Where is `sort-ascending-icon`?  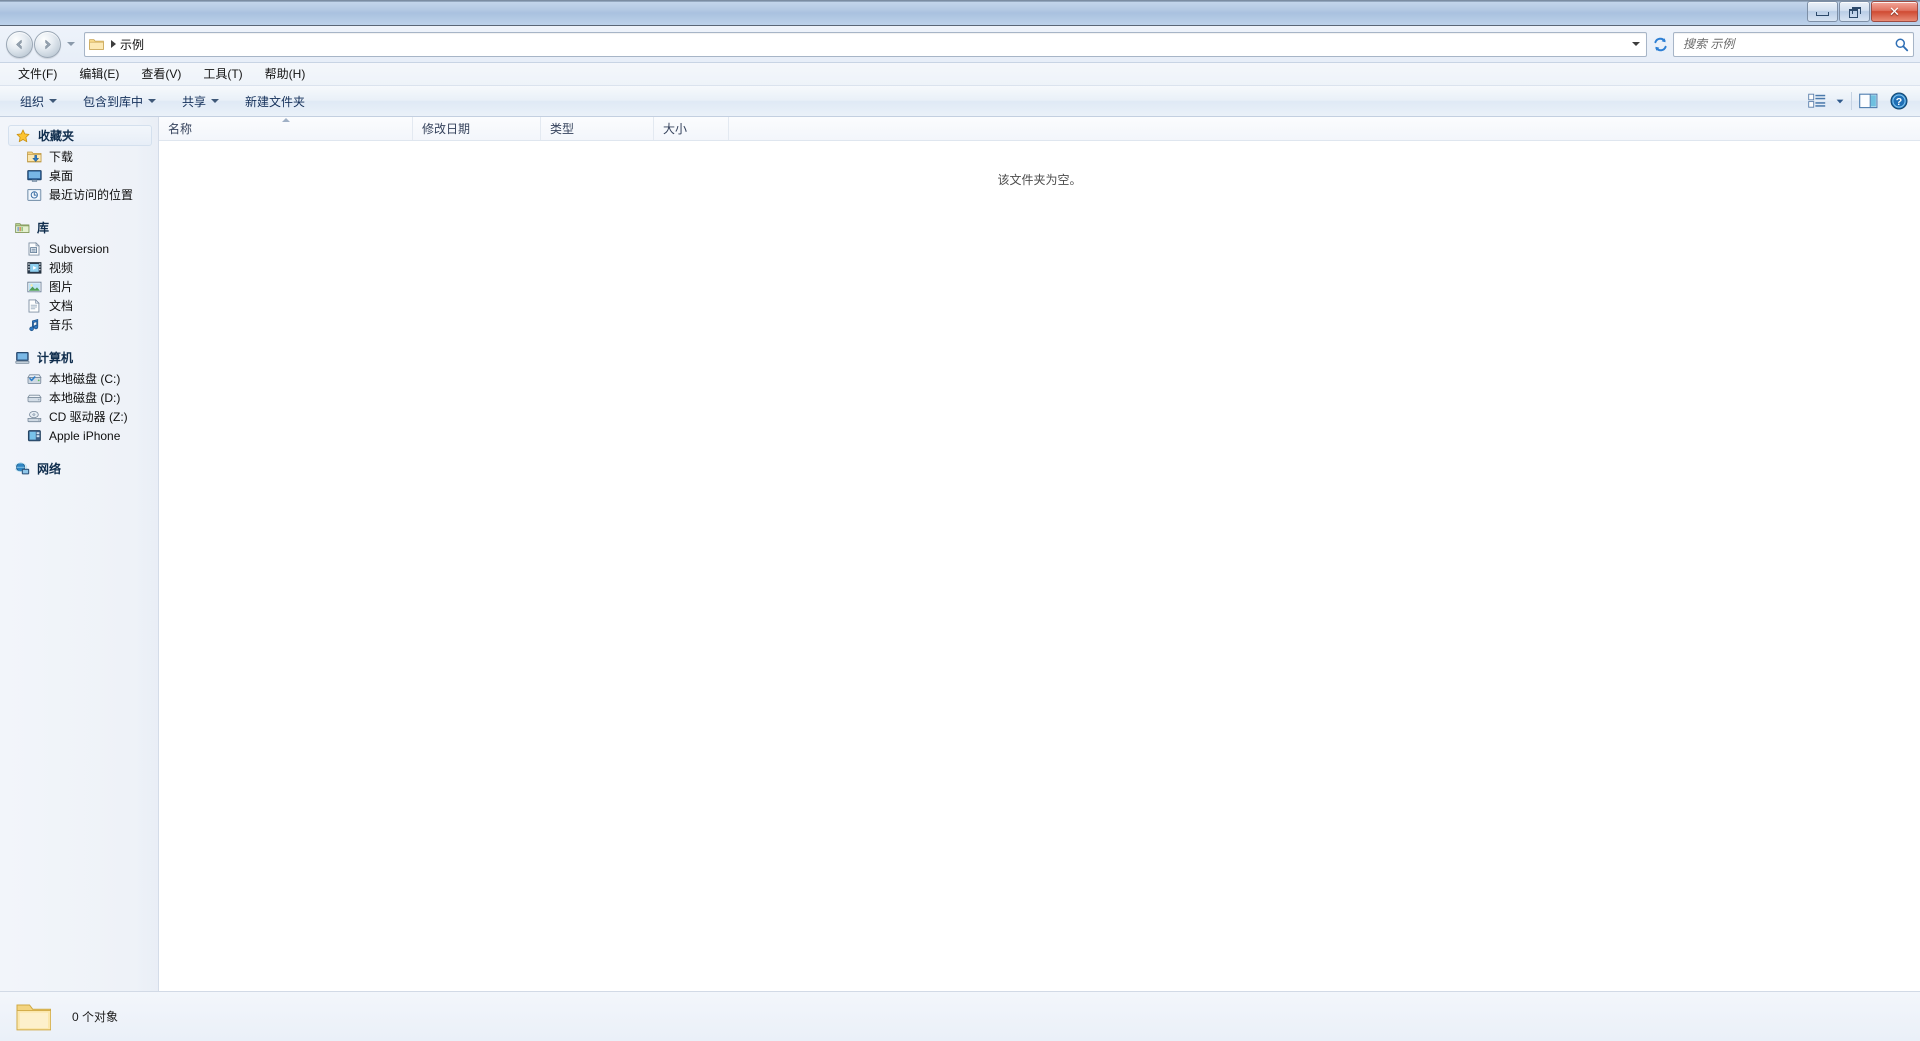
sort-ascending-icon is located at coordinates (285, 120).